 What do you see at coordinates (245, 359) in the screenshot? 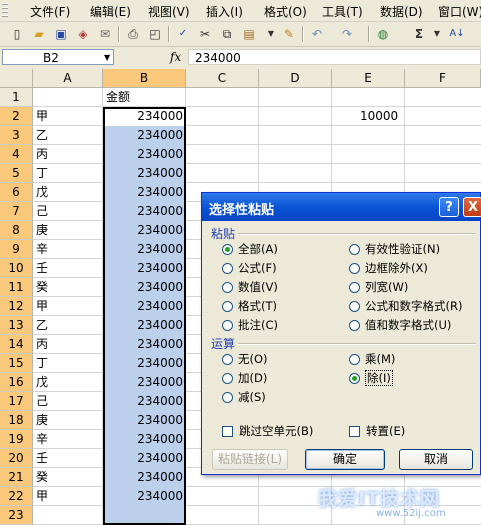
I see `radio-op-none: 无(O)` at bounding box center [245, 359].